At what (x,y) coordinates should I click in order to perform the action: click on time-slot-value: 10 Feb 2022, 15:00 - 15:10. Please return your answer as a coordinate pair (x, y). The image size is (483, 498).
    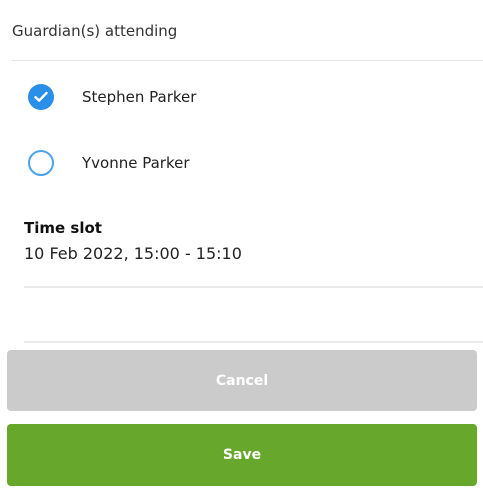
    Looking at the image, I should click on (133, 253).